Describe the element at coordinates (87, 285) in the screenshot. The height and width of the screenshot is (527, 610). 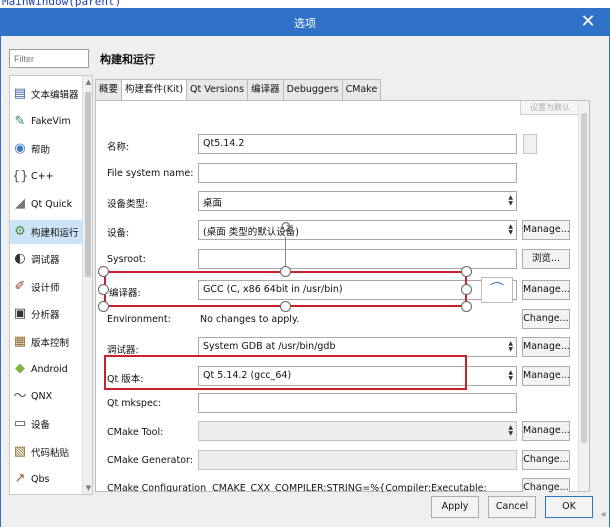
I see `category-scrollbar: ▲ ▼` at that location.